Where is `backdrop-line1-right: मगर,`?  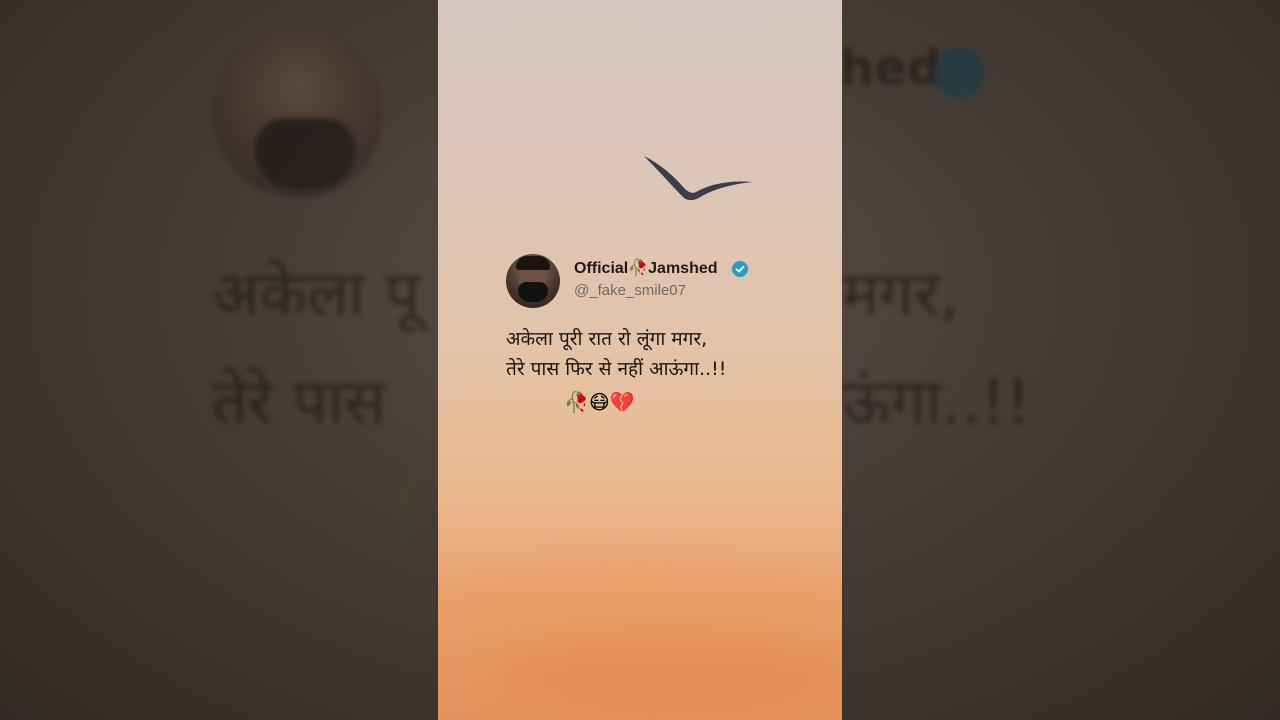 backdrop-line1-right: मगर, is located at coordinates (901, 293).